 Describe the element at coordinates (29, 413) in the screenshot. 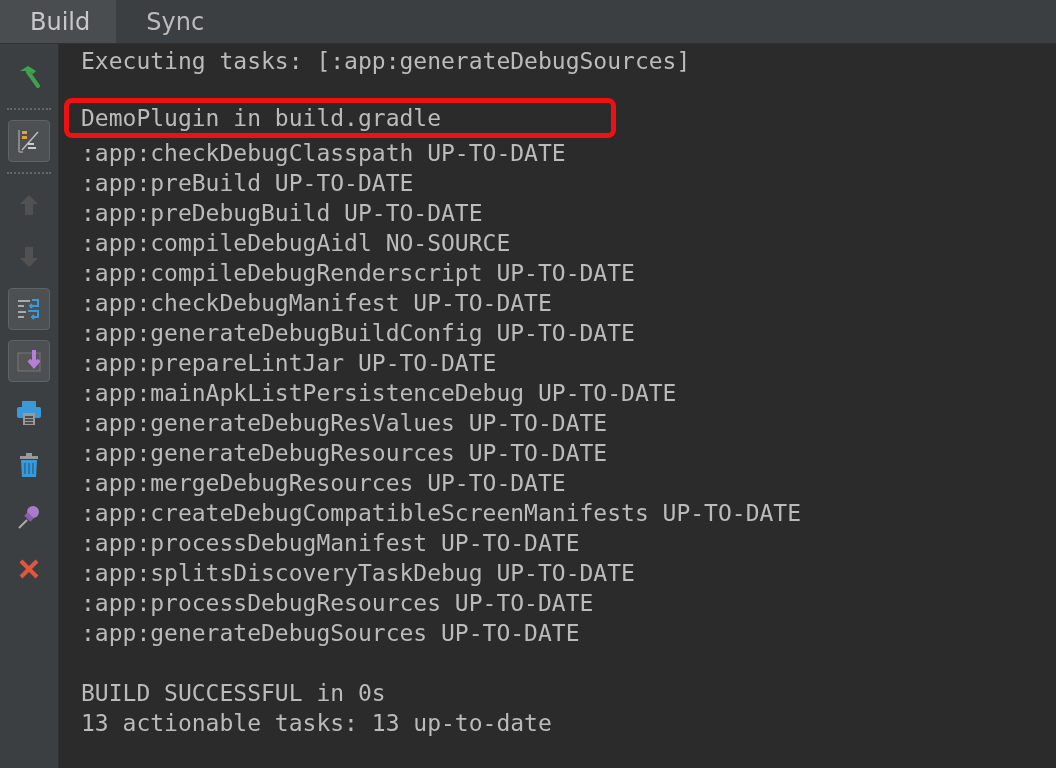

I see `print-icon` at that location.